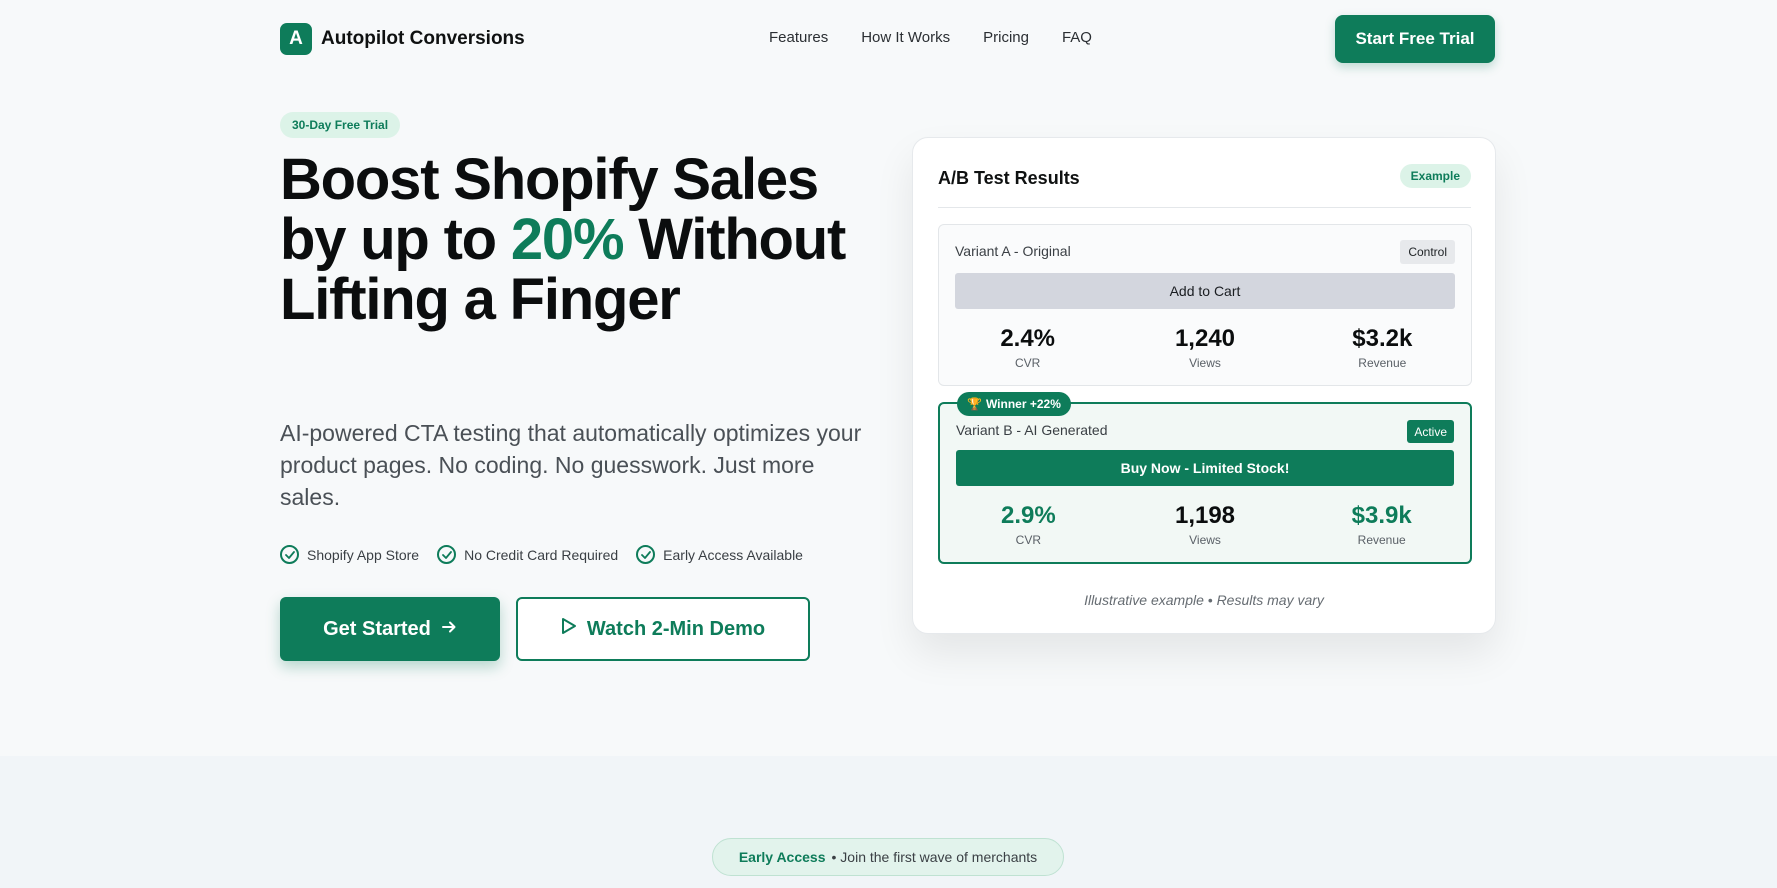  I want to click on early-access-text: • Join the first wave of merchants, so click(934, 857).